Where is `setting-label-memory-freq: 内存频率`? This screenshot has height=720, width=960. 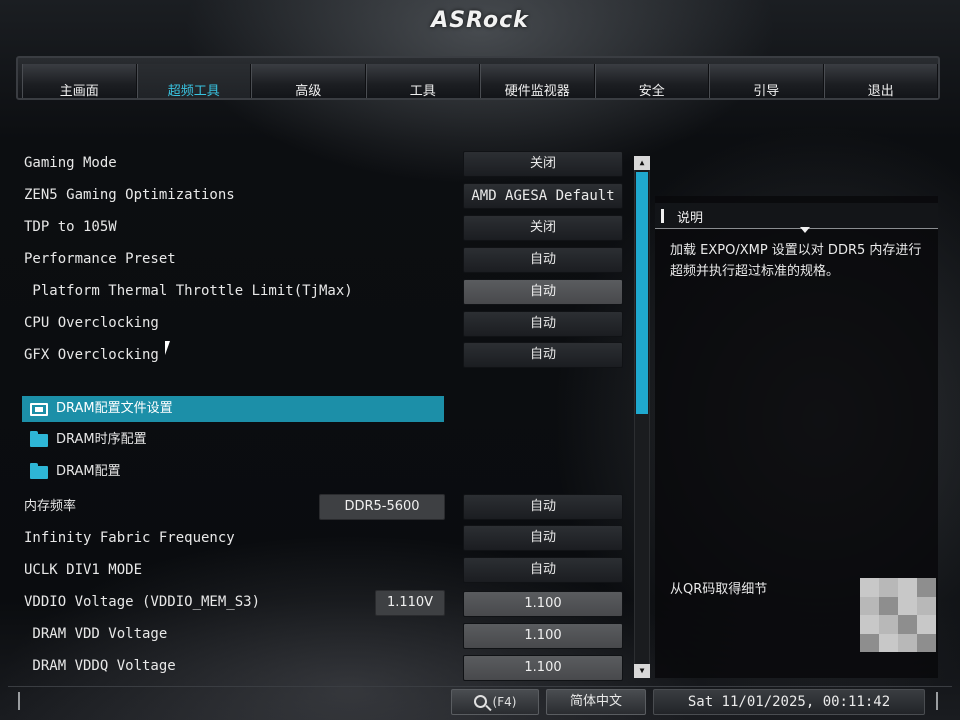 setting-label-memory-freq: 内存频率 is located at coordinates (50, 506).